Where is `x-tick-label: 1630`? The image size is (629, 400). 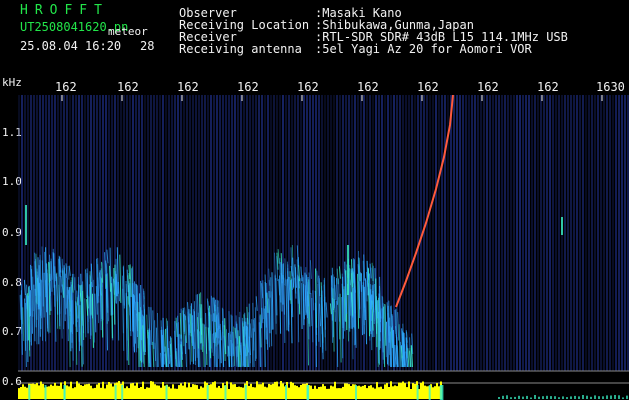
x-tick-label: 1630 is located at coordinates (610, 87).